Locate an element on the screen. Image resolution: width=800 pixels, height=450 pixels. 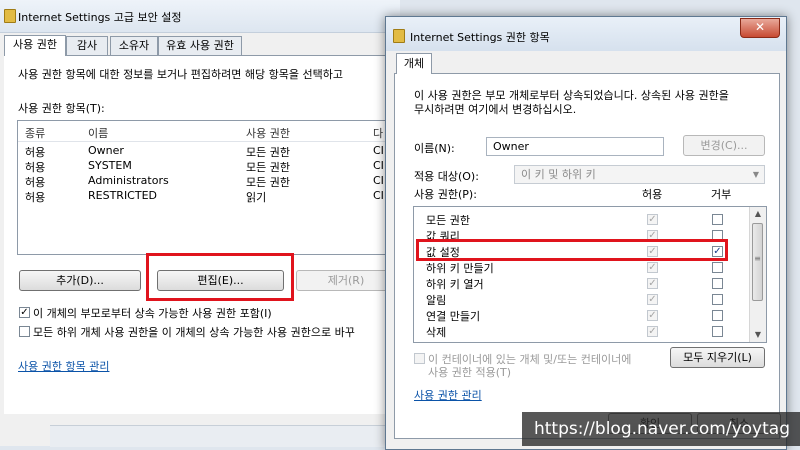
highlight-set-value-row is located at coordinates (572, 250).